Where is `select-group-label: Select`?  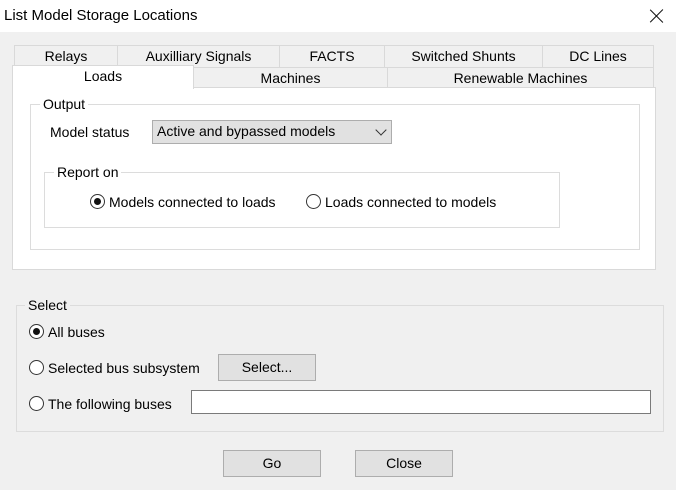 select-group-label: Select is located at coordinates (47, 305).